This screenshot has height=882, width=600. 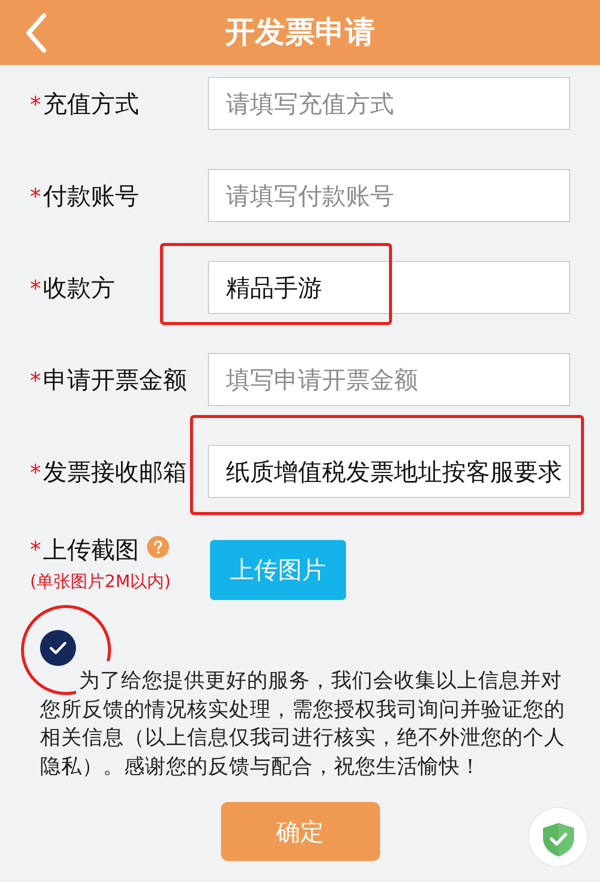 I want to click on field-label: 上传截图, so click(x=91, y=550).